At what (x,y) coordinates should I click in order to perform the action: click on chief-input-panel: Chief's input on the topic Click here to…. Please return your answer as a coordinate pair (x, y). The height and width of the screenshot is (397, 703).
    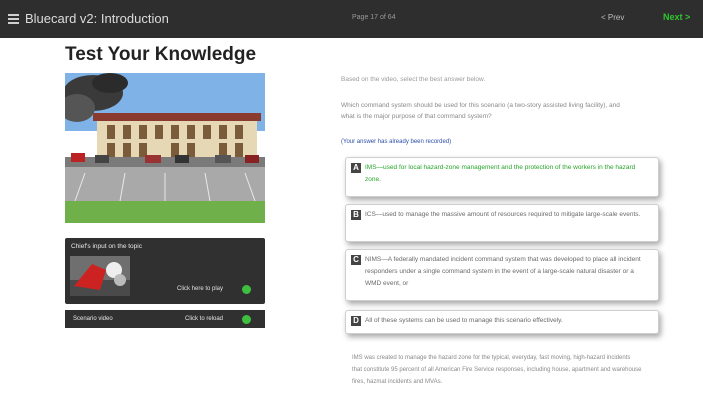
    Looking at the image, I should click on (165, 271).